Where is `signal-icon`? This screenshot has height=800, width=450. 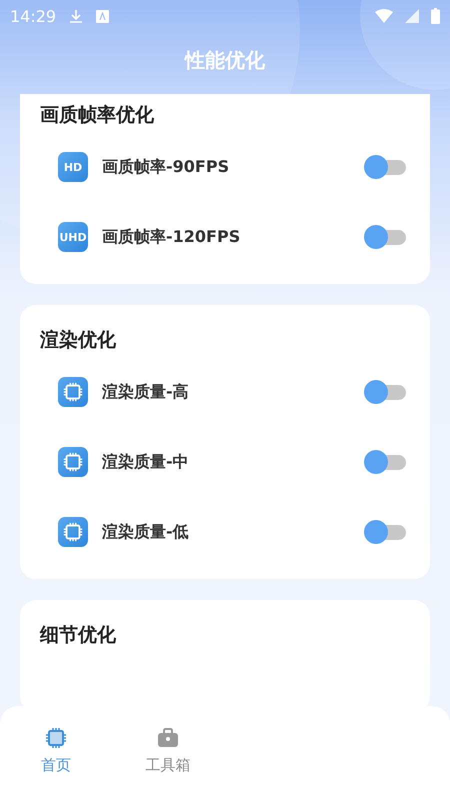 signal-icon is located at coordinates (412, 16).